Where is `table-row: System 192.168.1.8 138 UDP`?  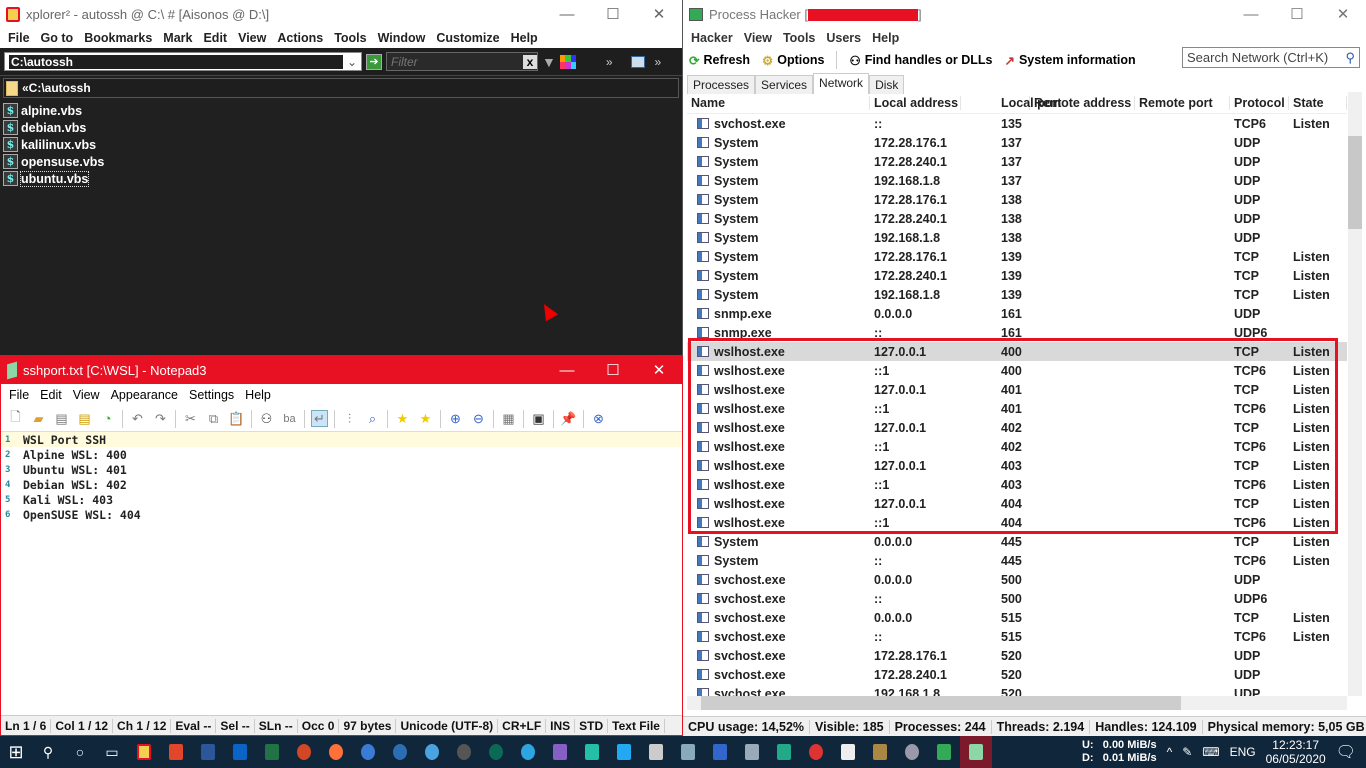
table-row: System 192.168.1.8 138 UDP is located at coordinates (1017, 237).